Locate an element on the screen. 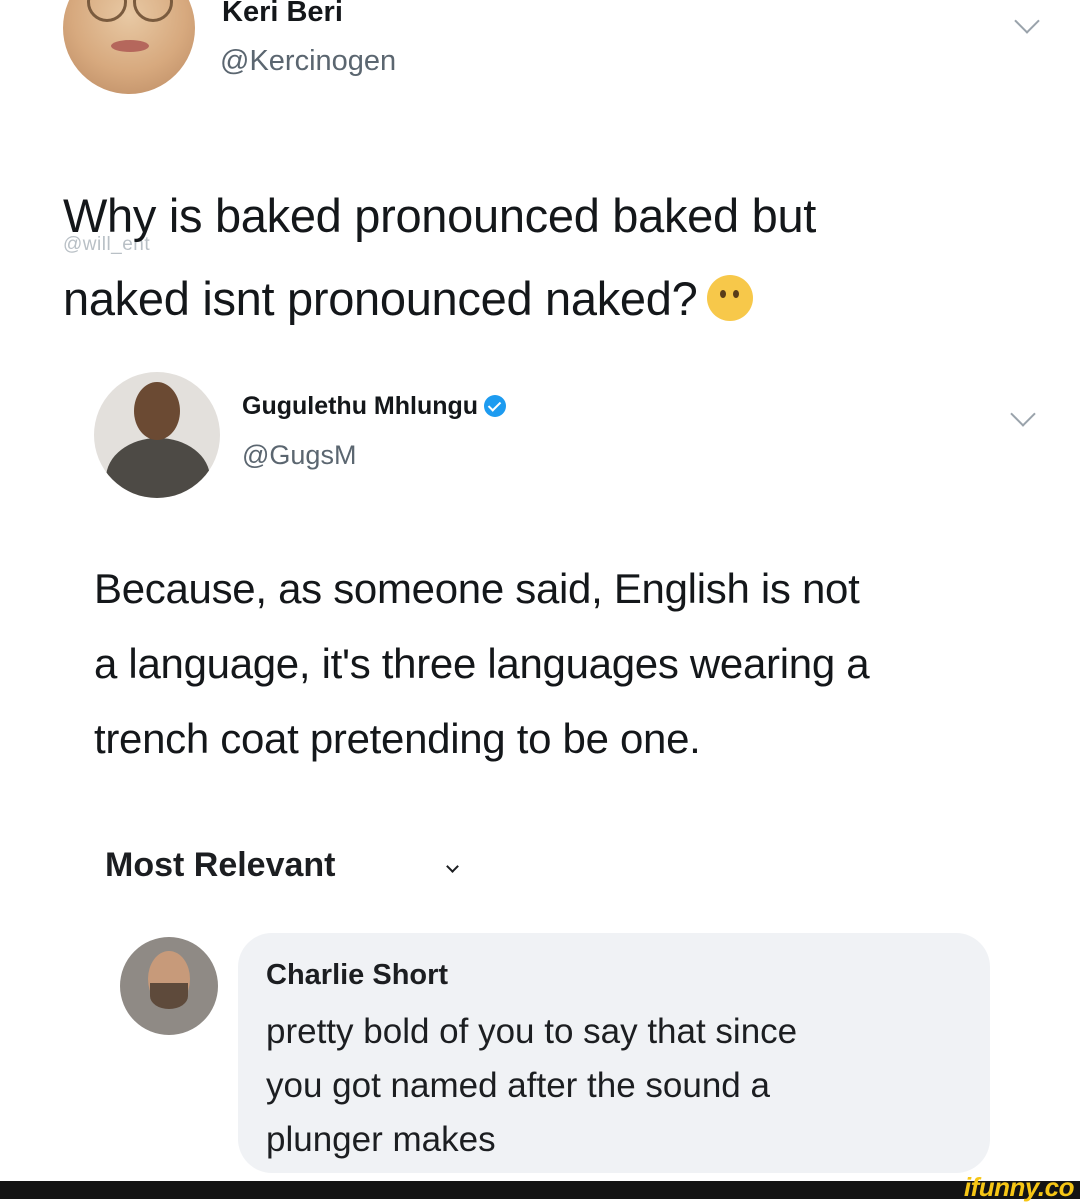  author-handle: @GugsM is located at coordinates (299, 455).